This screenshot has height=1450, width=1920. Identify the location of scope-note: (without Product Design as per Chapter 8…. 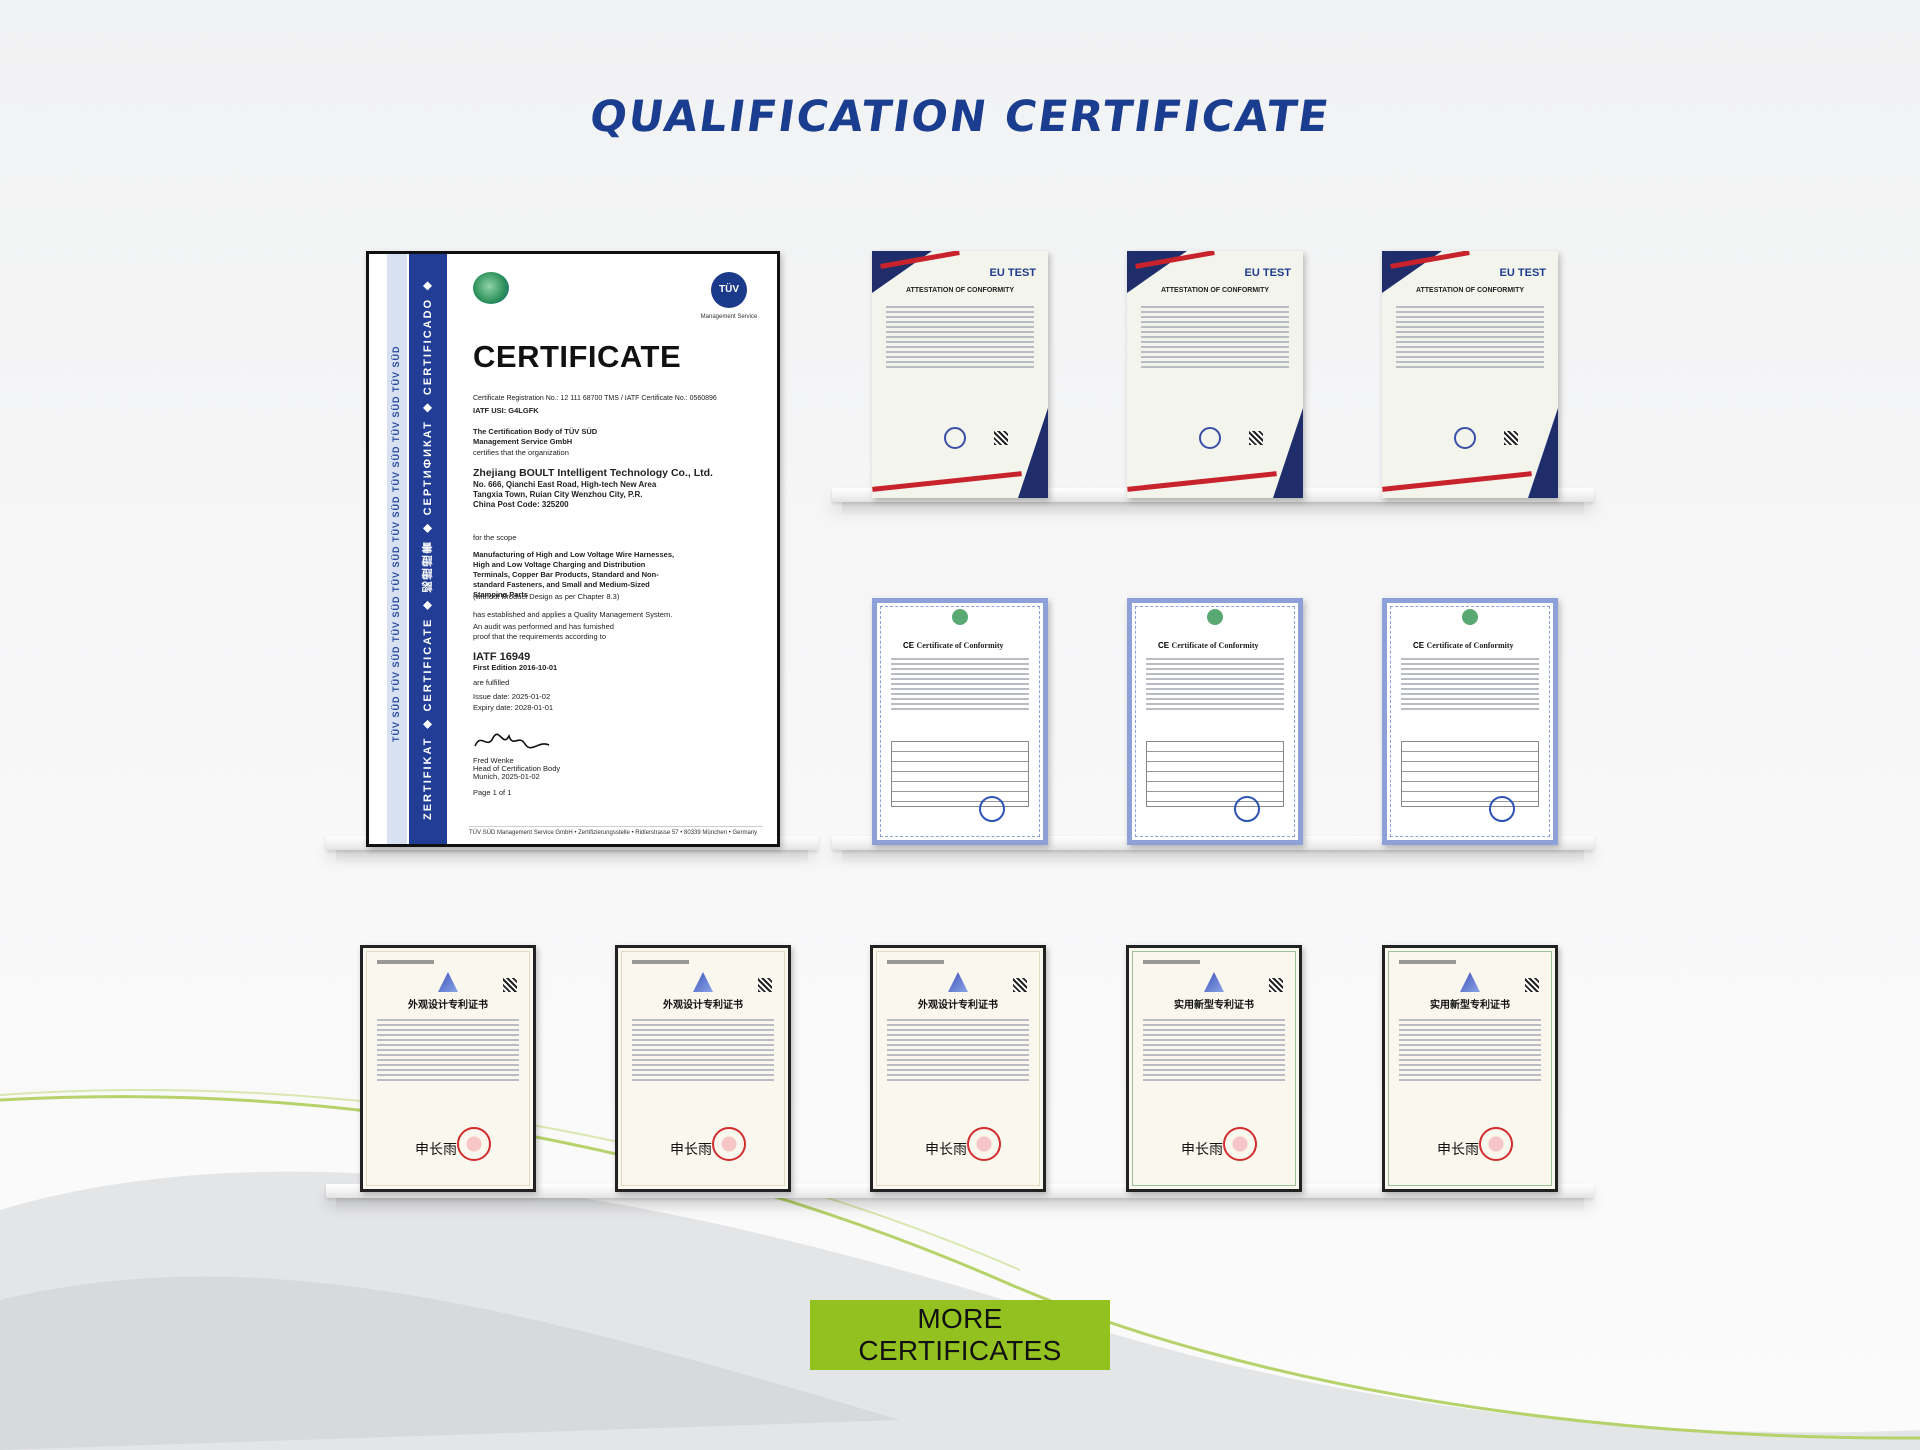
(546, 596).